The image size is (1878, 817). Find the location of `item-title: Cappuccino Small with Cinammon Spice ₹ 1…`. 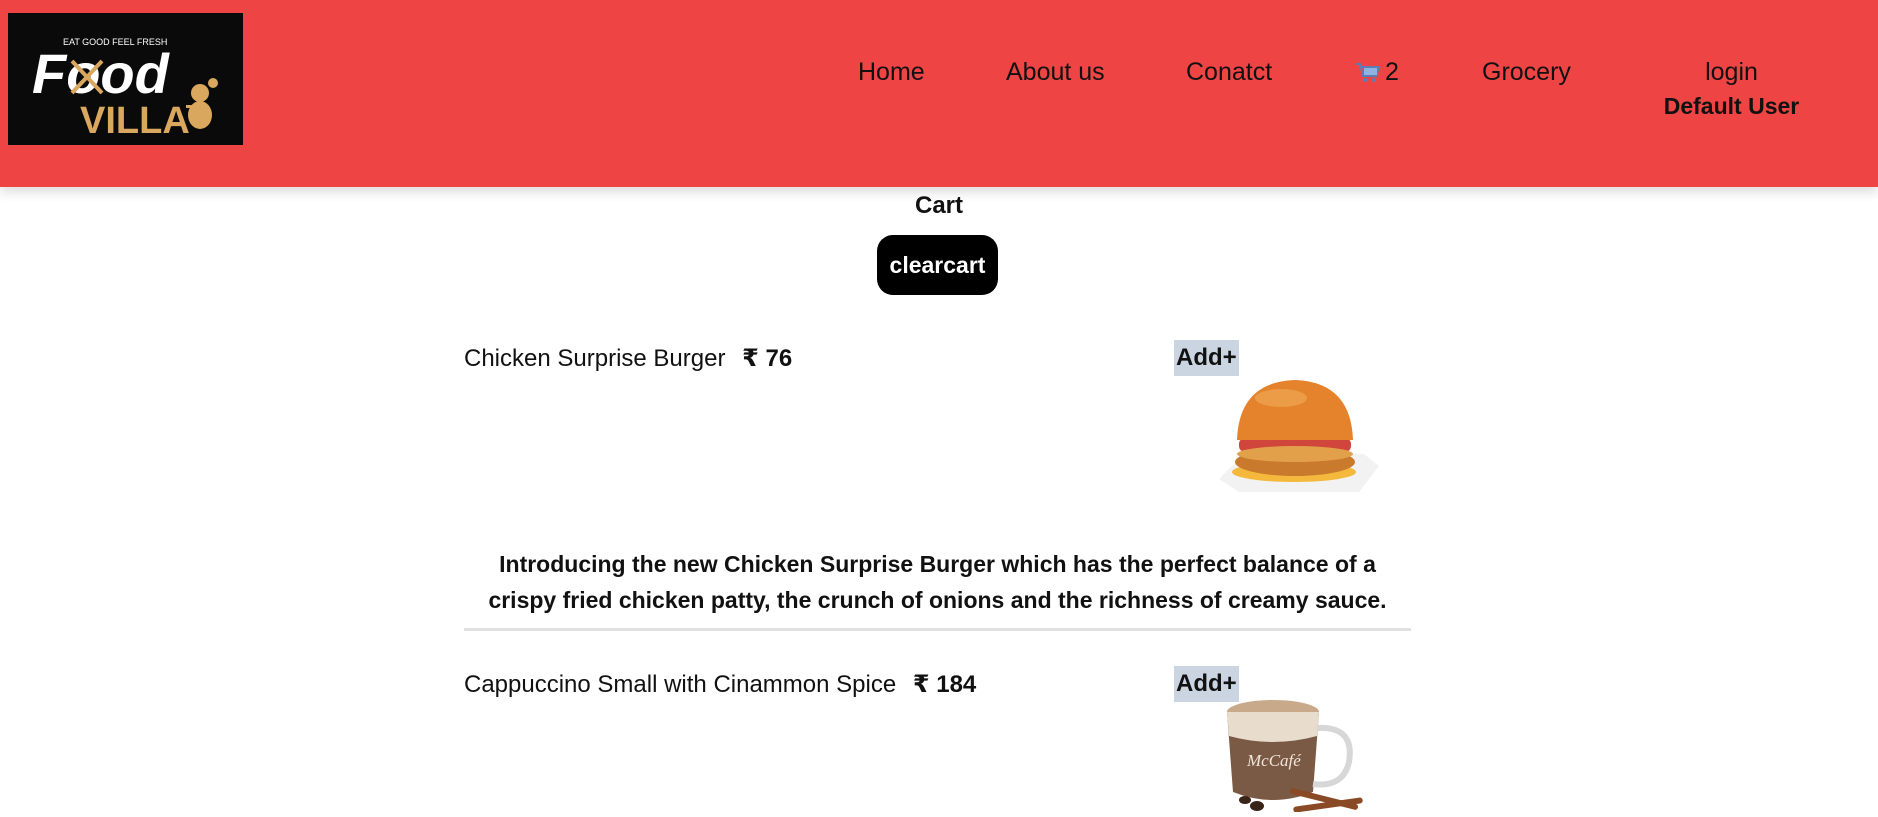

item-title: Cappuccino Small with Cinammon Spice ₹ 1… is located at coordinates (720, 684).